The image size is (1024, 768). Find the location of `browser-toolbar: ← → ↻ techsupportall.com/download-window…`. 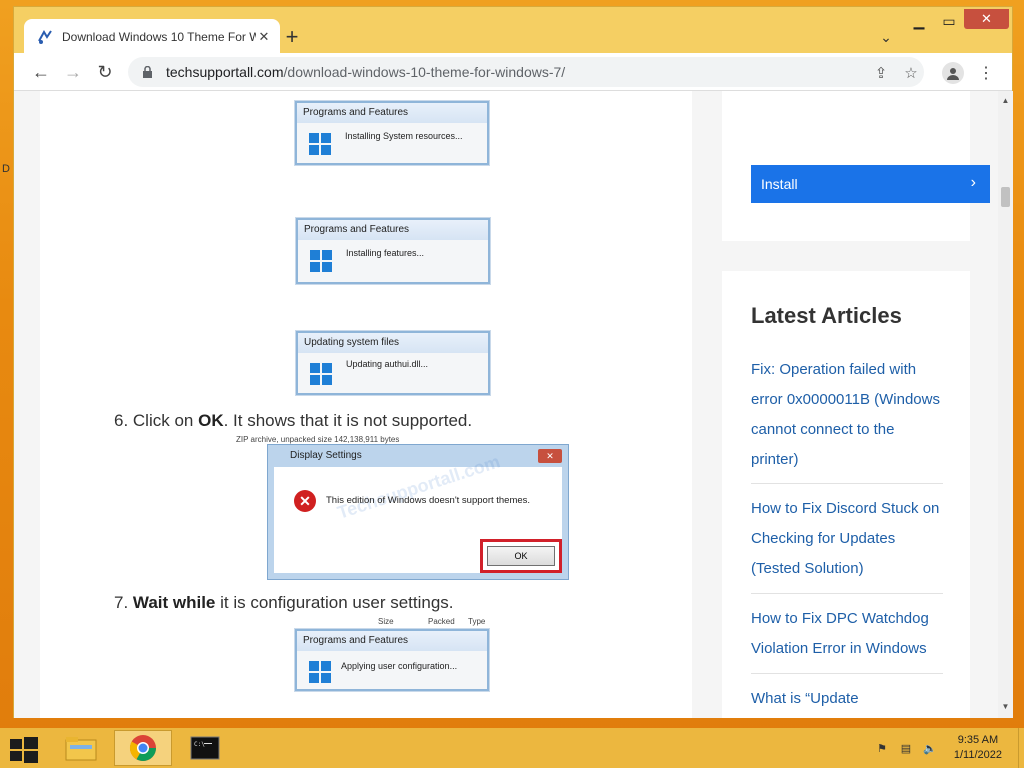

browser-toolbar: ← → ↻ techsupportall.com/download-window… is located at coordinates (513, 72).